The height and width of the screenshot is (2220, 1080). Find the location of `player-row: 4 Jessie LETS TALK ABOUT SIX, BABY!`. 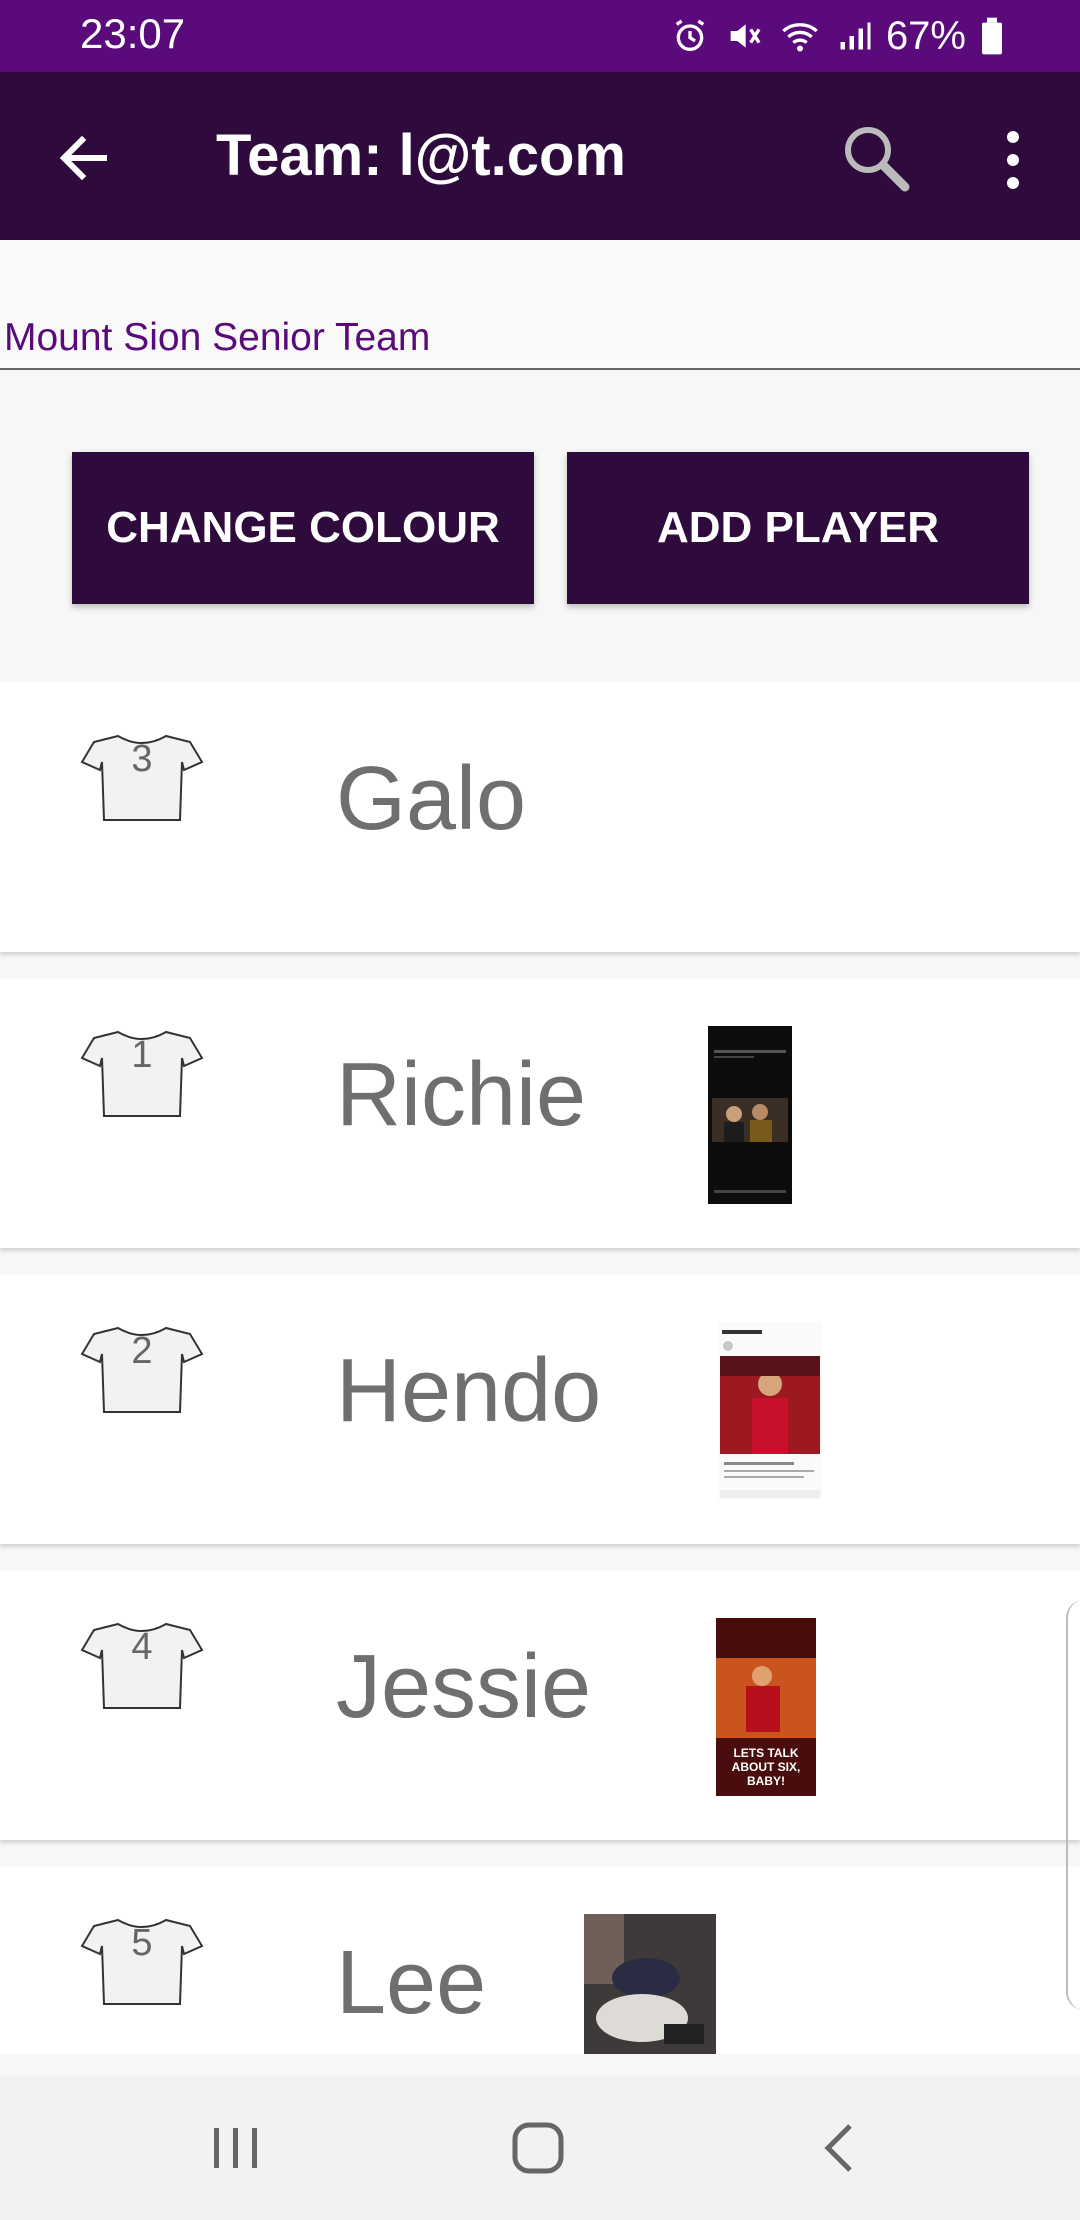

player-row: 4 Jessie LETS TALK ABOUT SIX, BABY! is located at coordinates (540, 1705).